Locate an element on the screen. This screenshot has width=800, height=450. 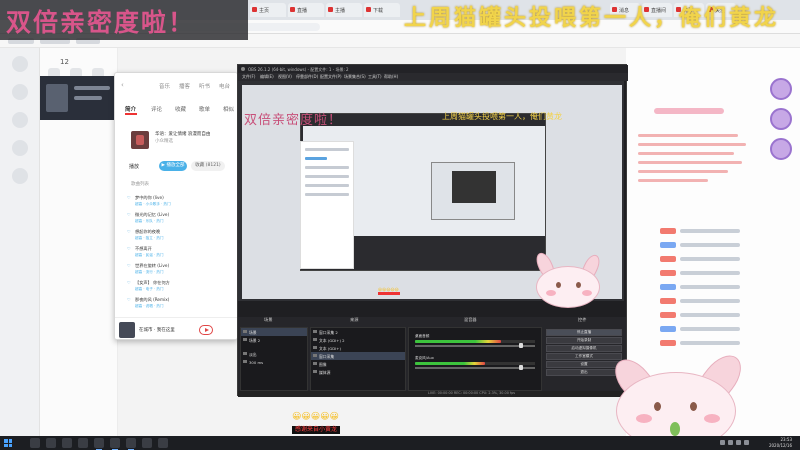
room-avatar is located at coordinates (57, 98).